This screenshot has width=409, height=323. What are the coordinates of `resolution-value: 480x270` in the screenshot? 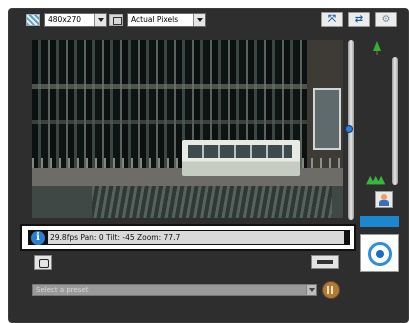 It's located at (65, 19).